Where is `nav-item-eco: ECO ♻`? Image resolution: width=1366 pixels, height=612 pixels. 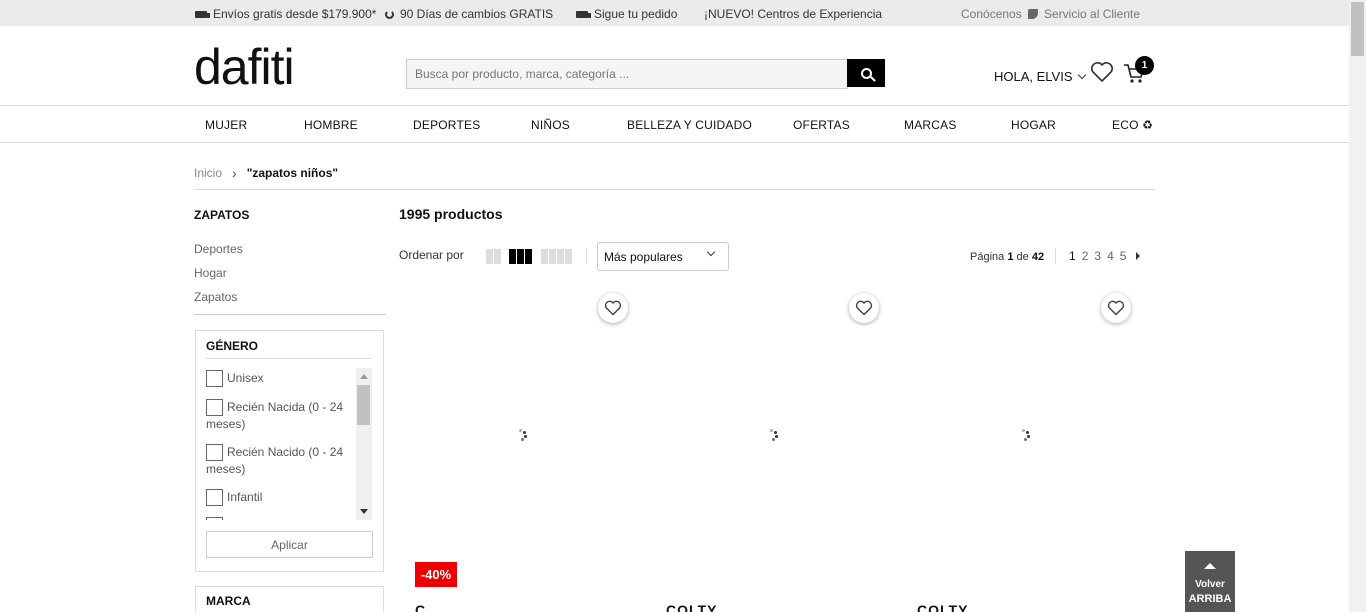
nav-item-eco: ECO ♻ is located at coordinates (1132, 125).